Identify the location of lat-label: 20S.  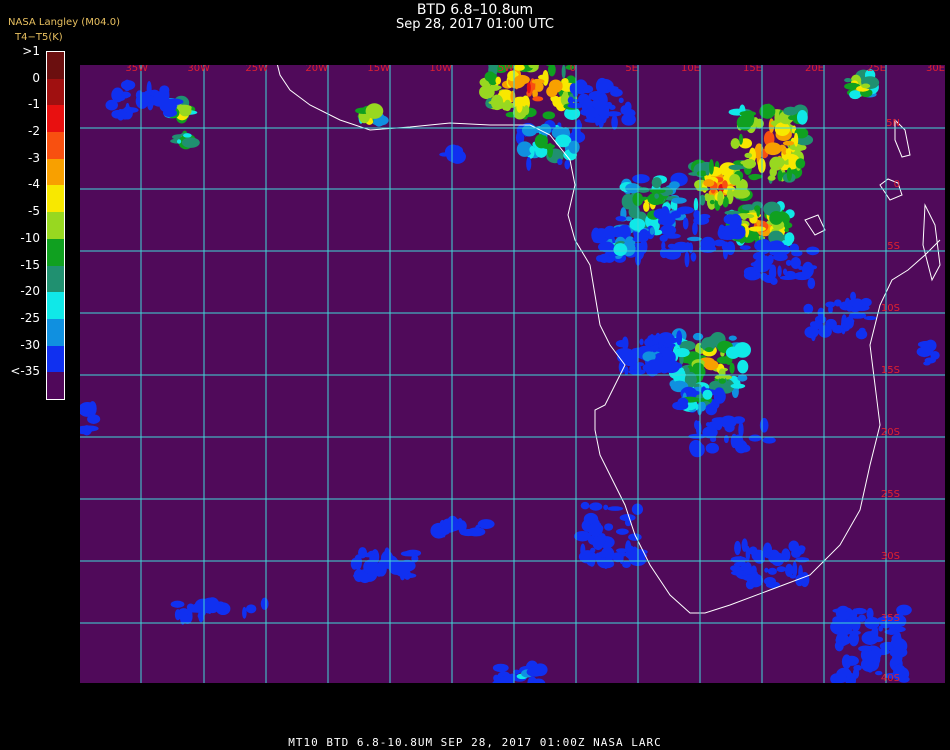
(890, 432).